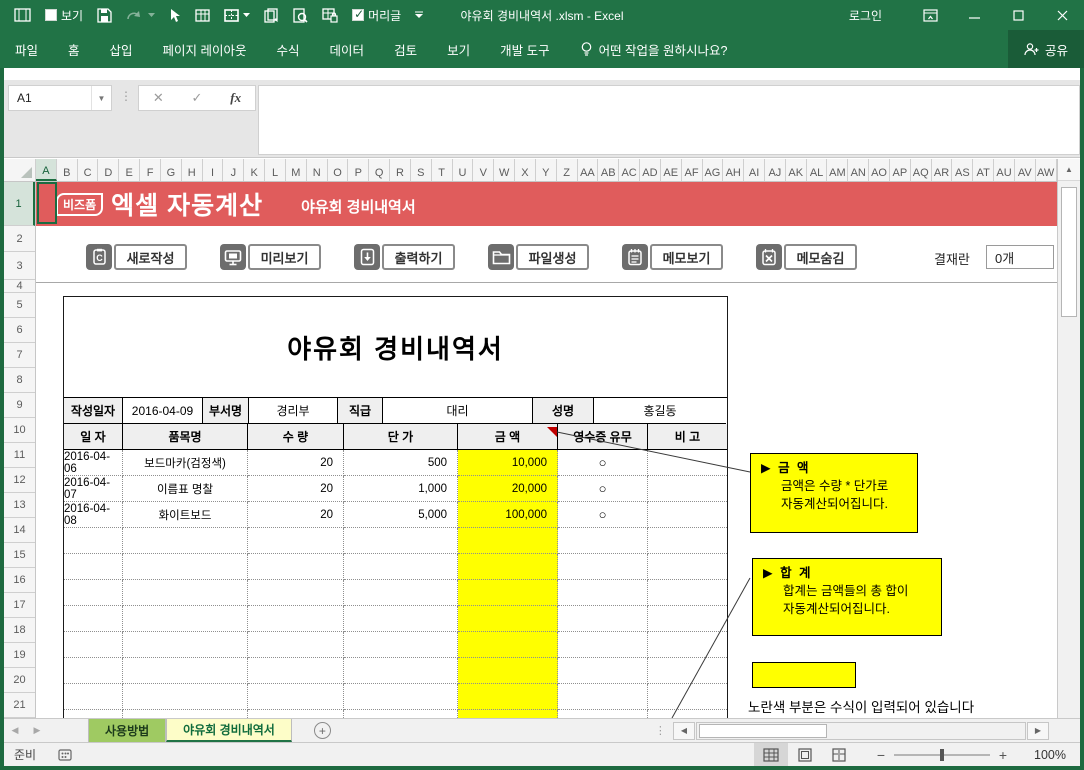  I want to click on info-label: 작성일자, so click(93, 411).